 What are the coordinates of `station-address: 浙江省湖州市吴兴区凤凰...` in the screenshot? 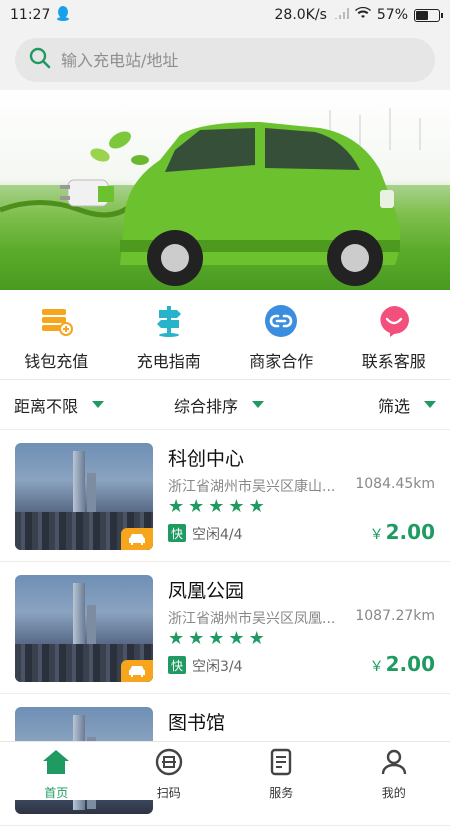 It's located at (258, 618).